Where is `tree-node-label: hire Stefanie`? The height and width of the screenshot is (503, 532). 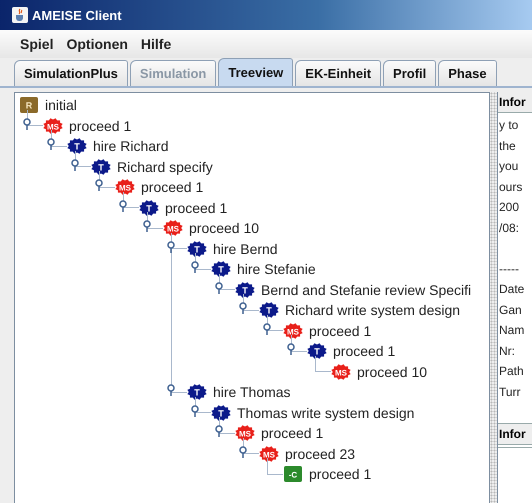 tree-node-label: hire Stefanie is located at coordinates (276, 269).